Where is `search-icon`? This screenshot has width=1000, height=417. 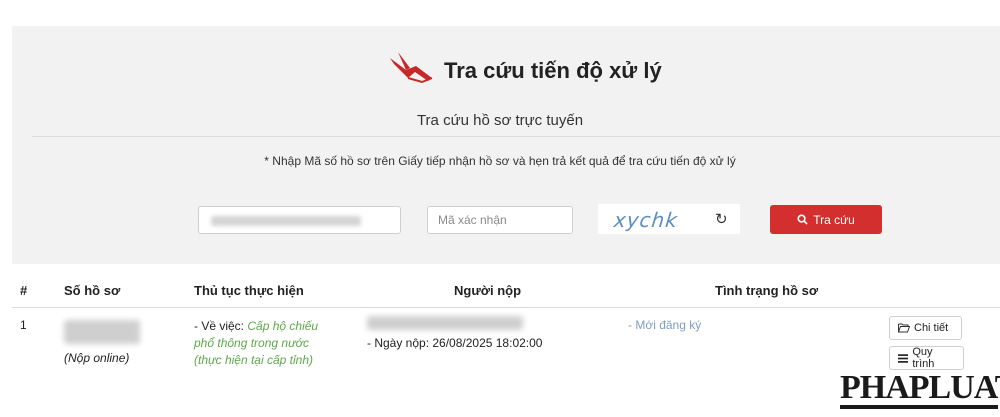 search-icon is located at coordinates (802, 219).